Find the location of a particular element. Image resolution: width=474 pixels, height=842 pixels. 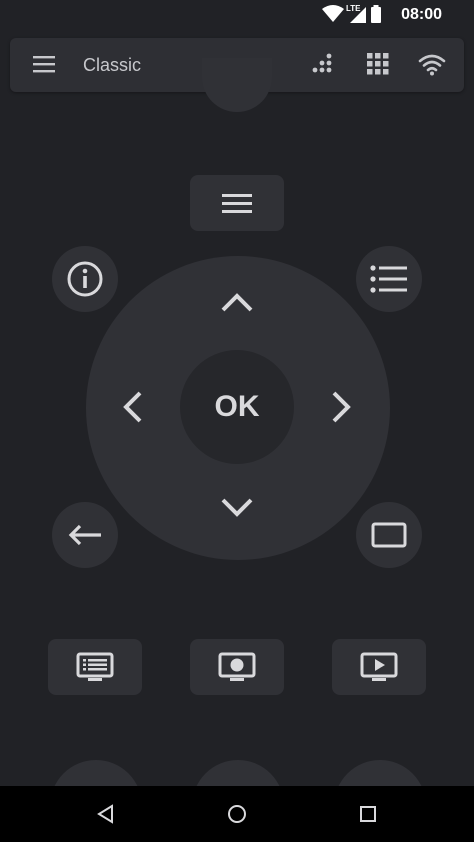

nav-back-icon is located at coordinates (106, 814).